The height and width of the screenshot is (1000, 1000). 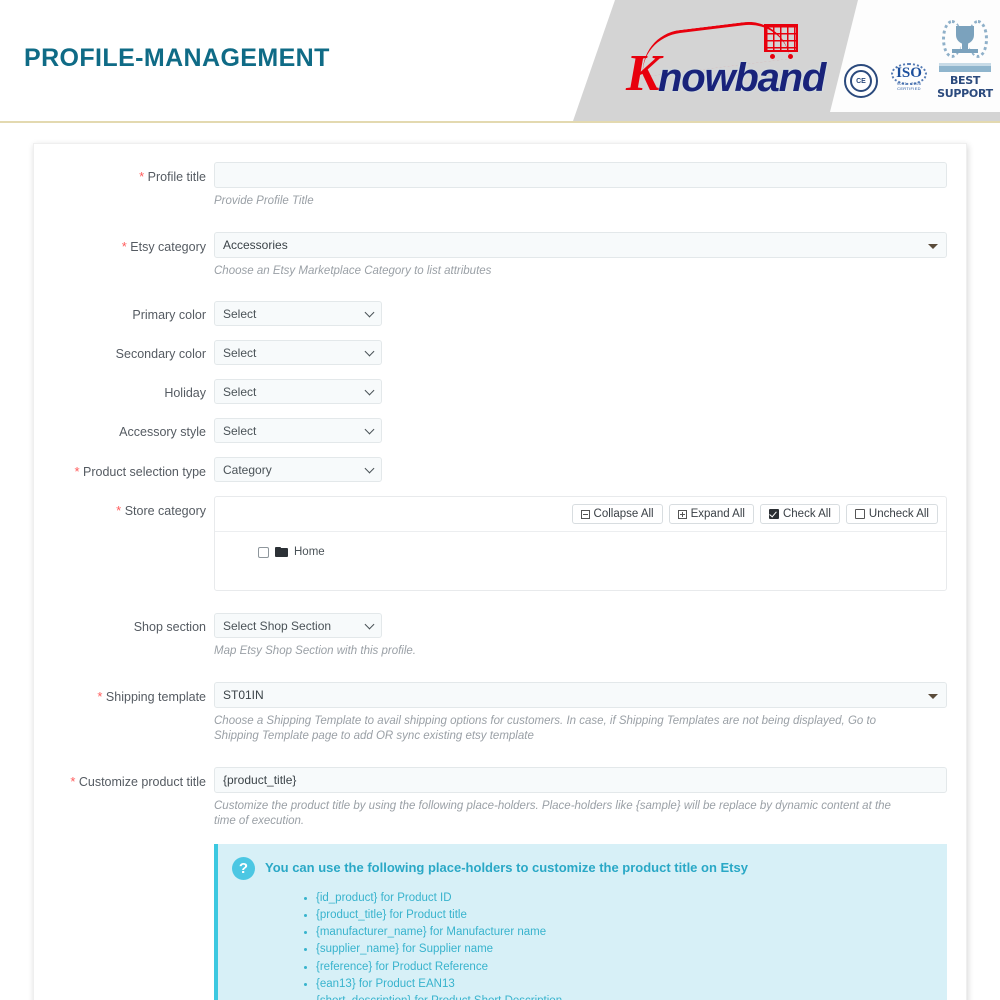 I want to click on tree-item-label: Home, so click(x=309, y=552).